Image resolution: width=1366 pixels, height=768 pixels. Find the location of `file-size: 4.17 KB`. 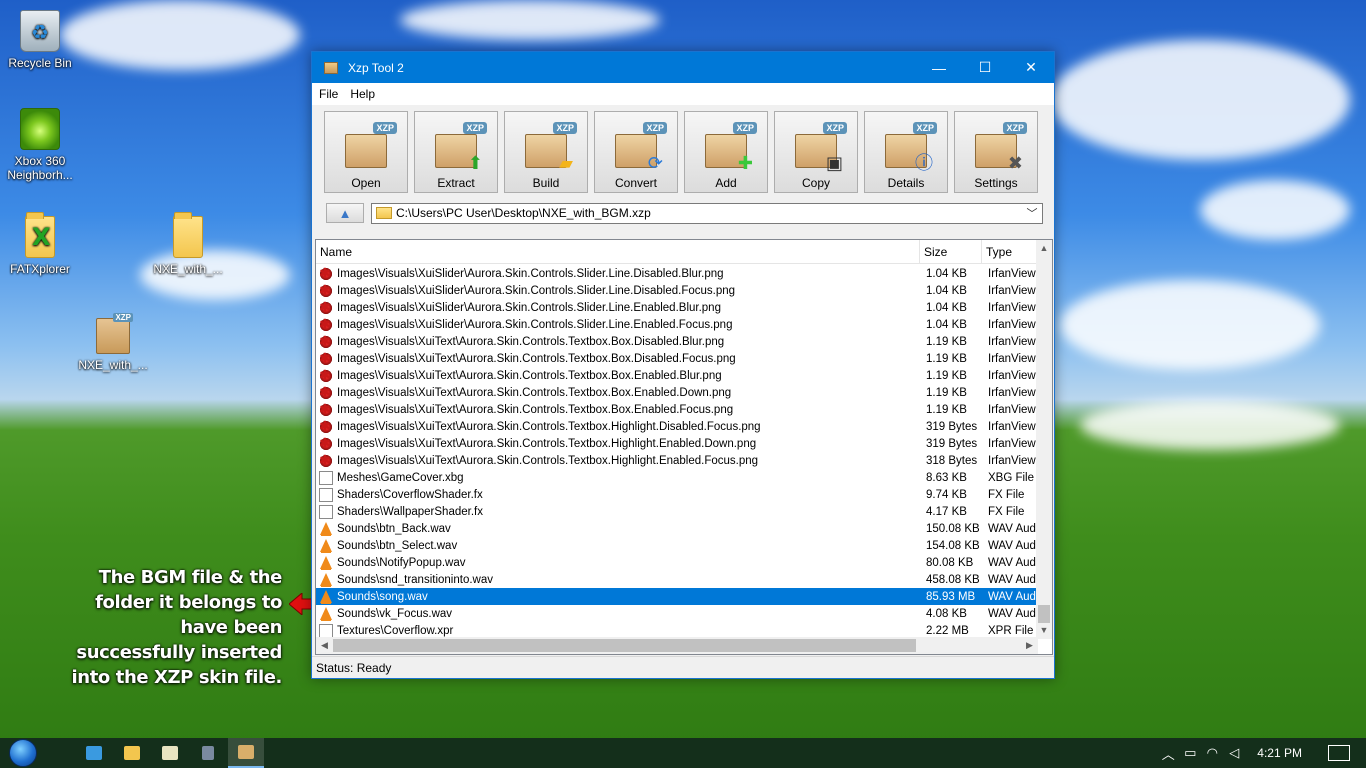

file-size: 4.17 KB is located at coordinates (946, 511).